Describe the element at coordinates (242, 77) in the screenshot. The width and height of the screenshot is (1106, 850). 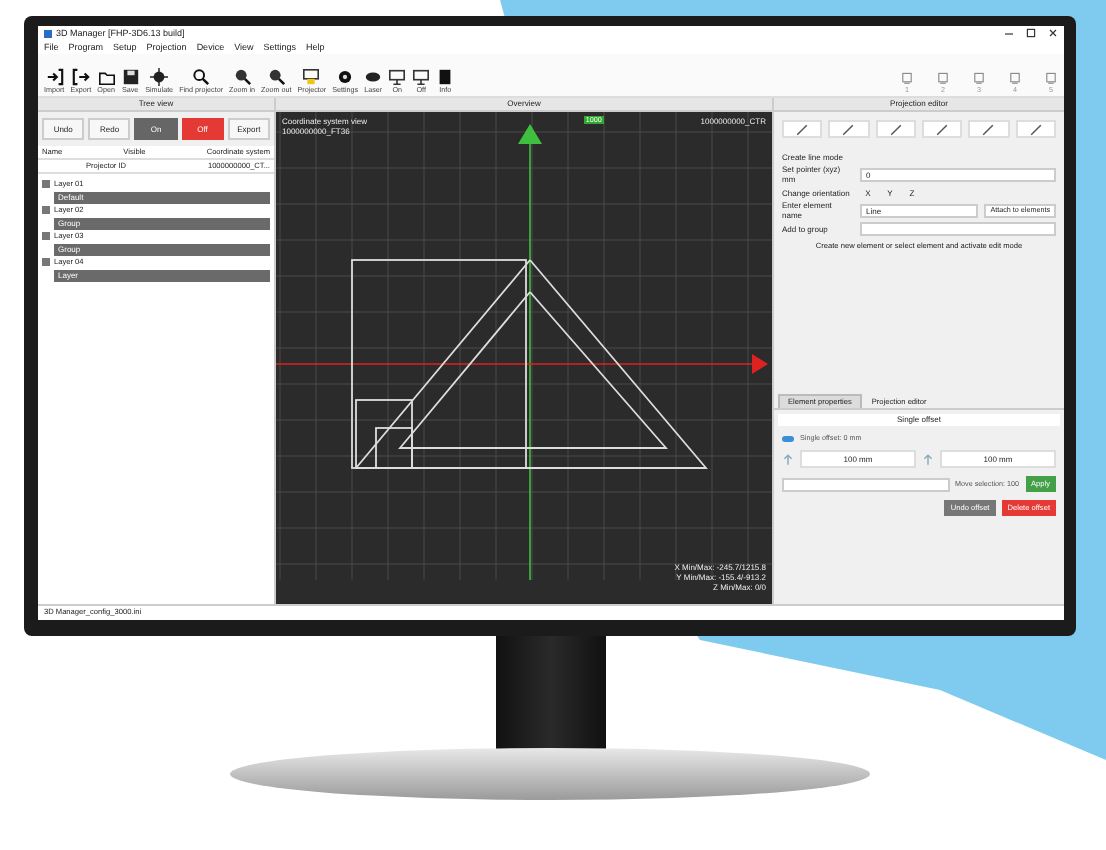
I see `zoom-in-icon` at that location.